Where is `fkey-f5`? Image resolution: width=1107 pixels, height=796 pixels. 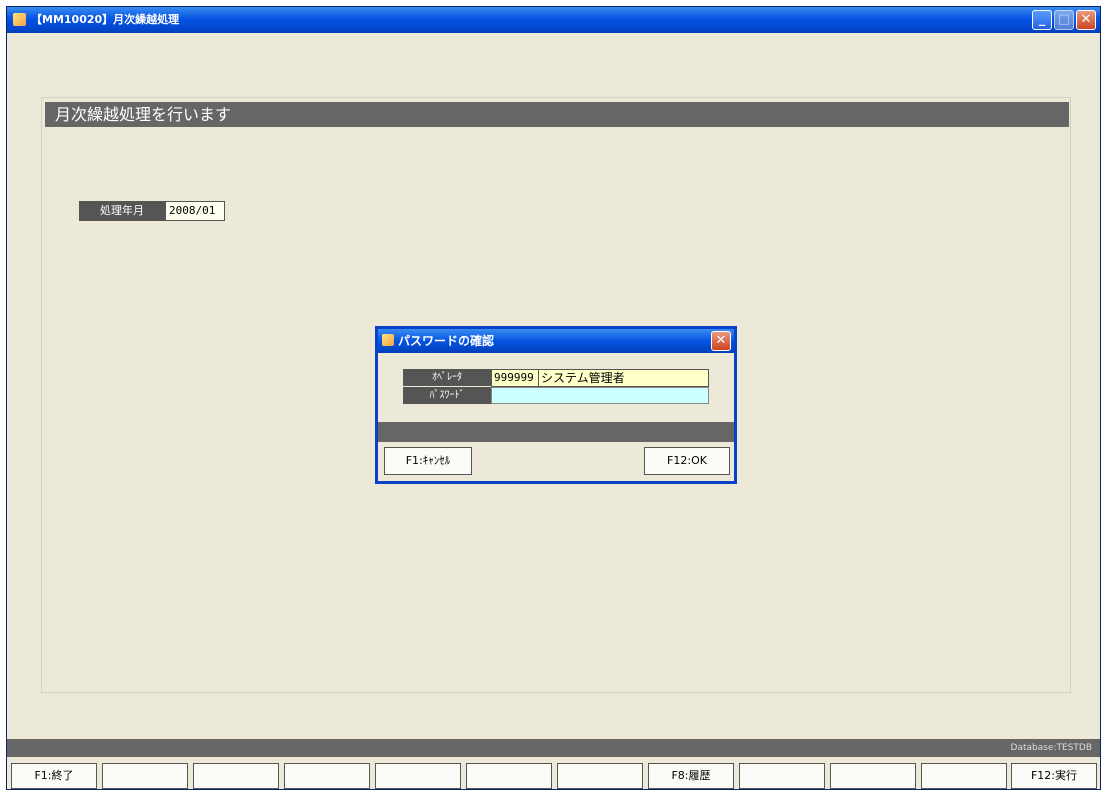 fkey-f5 is located at coordinates (418, 776).